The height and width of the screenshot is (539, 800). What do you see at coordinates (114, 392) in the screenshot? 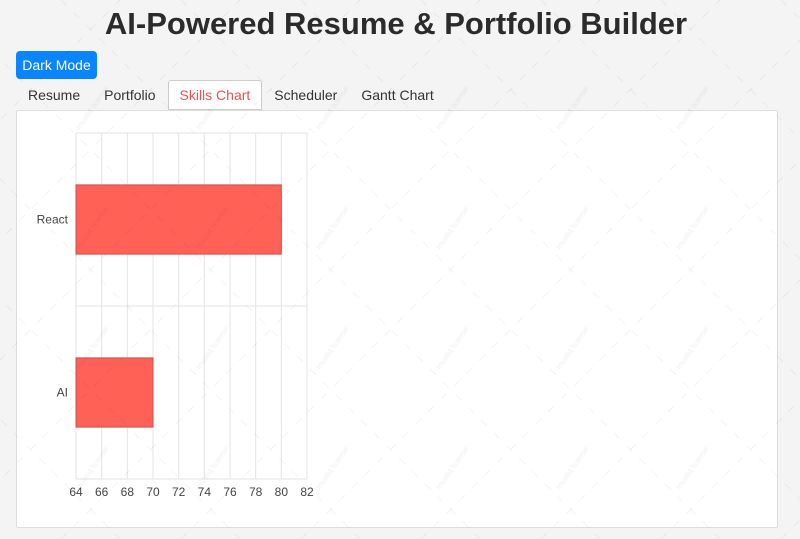
I see `bar-ai` at bounding box center [114, 392].